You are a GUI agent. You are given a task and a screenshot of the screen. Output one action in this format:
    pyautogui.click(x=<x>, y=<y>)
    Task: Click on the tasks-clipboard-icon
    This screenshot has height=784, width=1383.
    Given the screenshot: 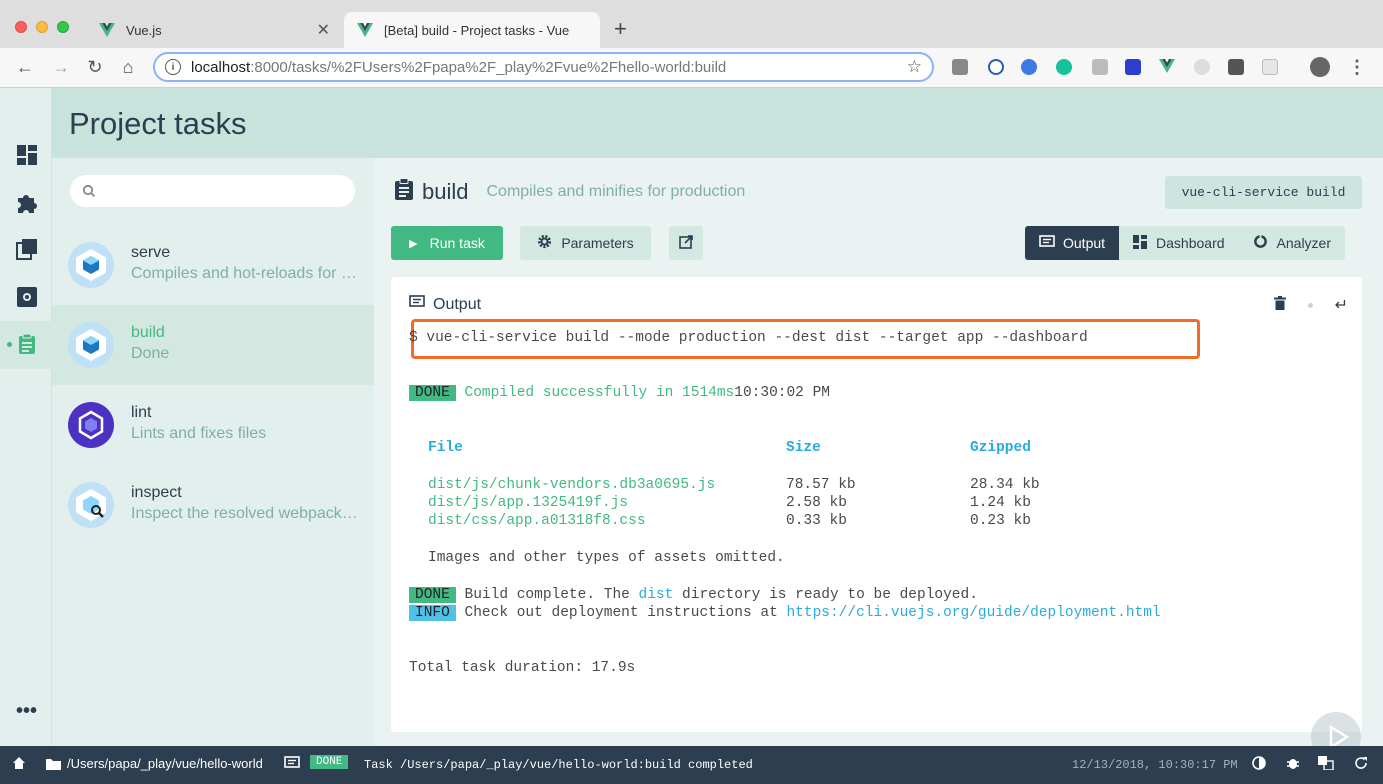 What is the action you would take?
    pyautogui.click(x=27, y=344)
    